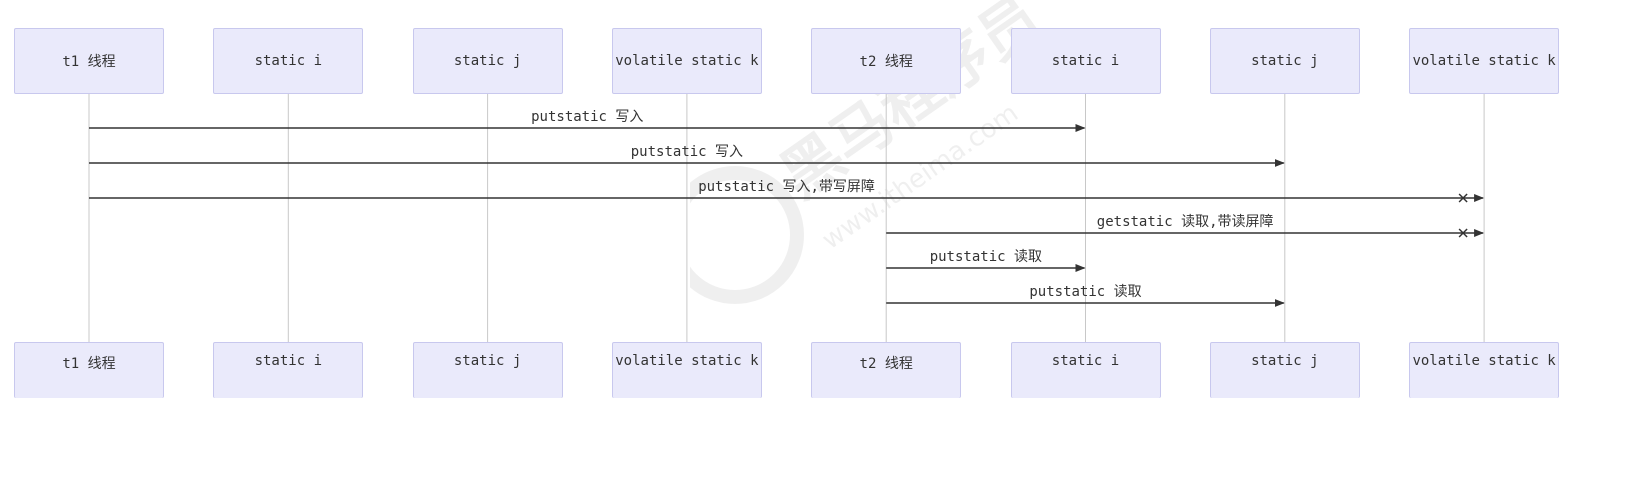 The image size is (1638, 487). Describe the element at coordinates (786, 187) in the screenshot. I see `message-label-2: putstatic 写入,带写屏障` at that location.